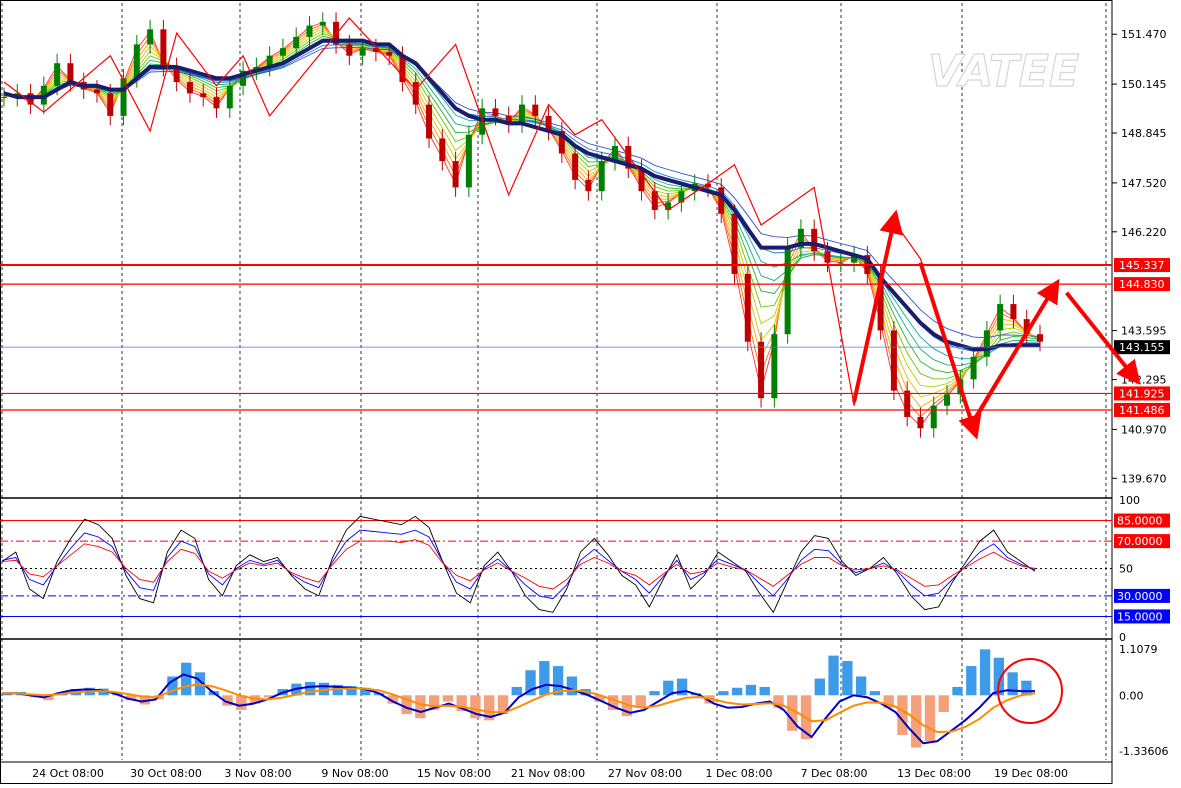 The height and width of the screenshot is (788, 1181). I want to click on macd-tick-label: 1.1079, so click(1138, 649).